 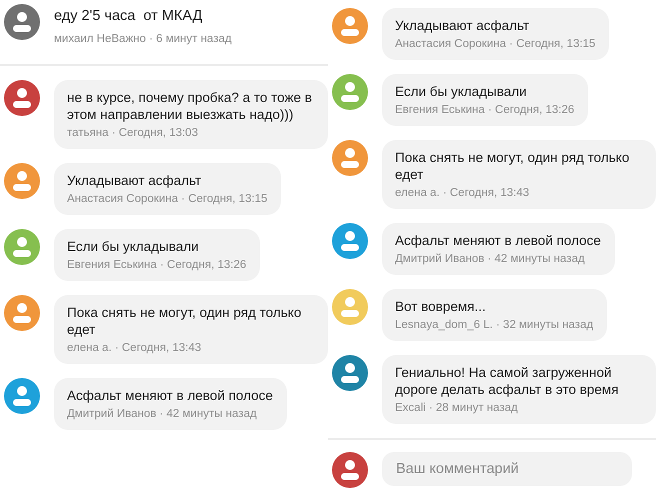 What do you see at coordinates (190, 106) in the screenshot?
I see `comment-text: не в курсе, почему пробка? а то тоже в этом направлении выезжать надо)))` at bounding box center [190, 106].